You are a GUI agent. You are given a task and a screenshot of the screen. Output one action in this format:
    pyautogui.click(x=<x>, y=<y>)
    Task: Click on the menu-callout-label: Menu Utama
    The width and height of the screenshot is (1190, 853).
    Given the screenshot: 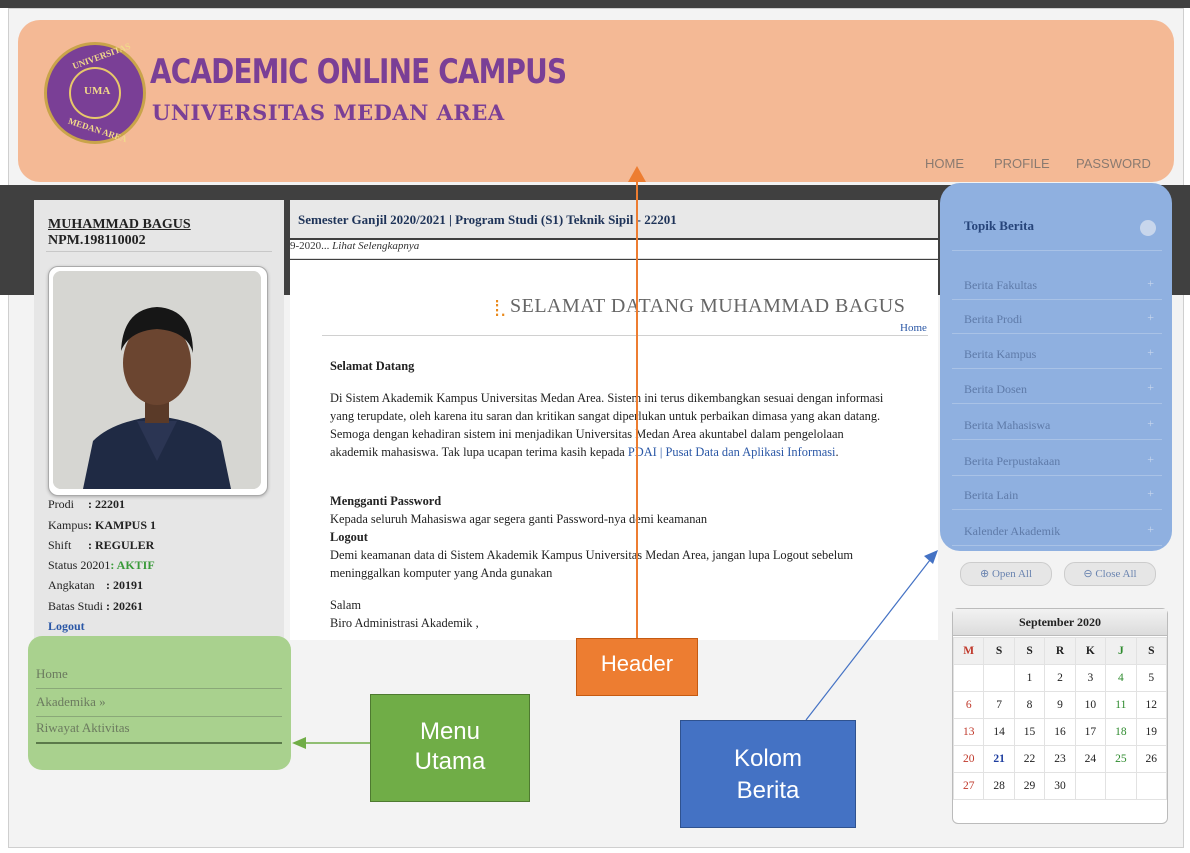 What is the action you would take?
    pyautogui.click(x=450, y=746)
    